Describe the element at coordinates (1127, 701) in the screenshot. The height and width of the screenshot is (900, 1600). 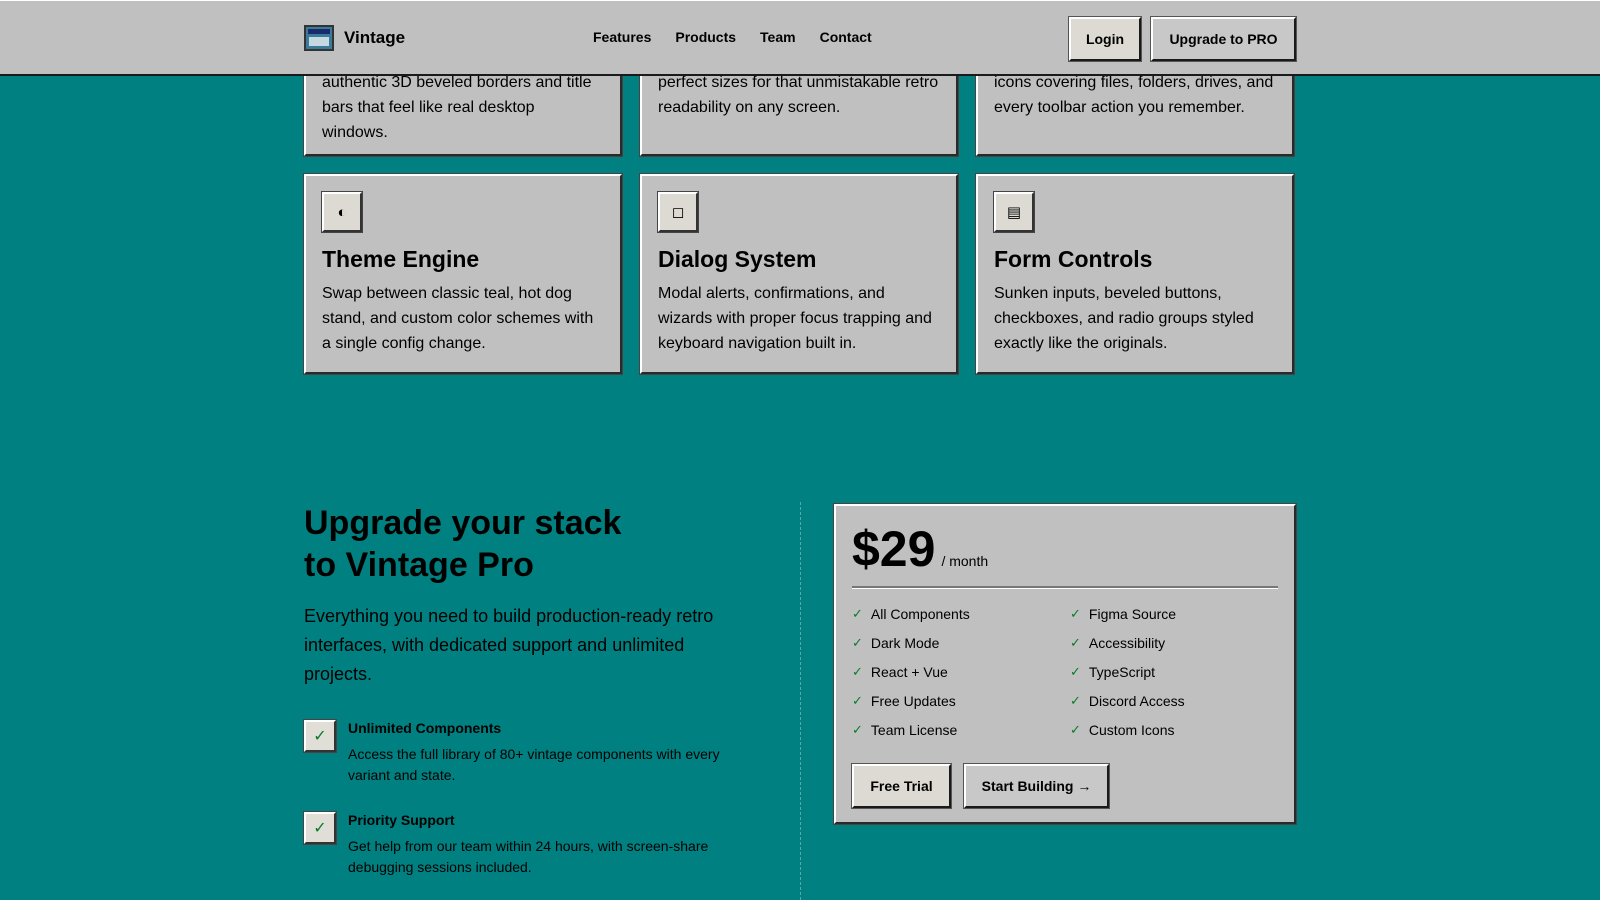
I see `pricing-feature: ✓ Discord Access` at that location.